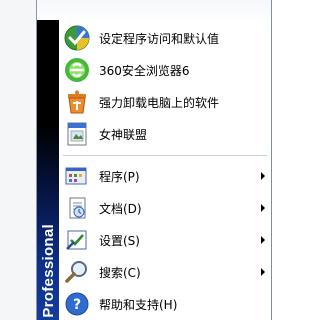 This screenshot has width=320, height=320. I want to click on menu-item-360-browser: 360安全浏览器6, so click(165, 70).